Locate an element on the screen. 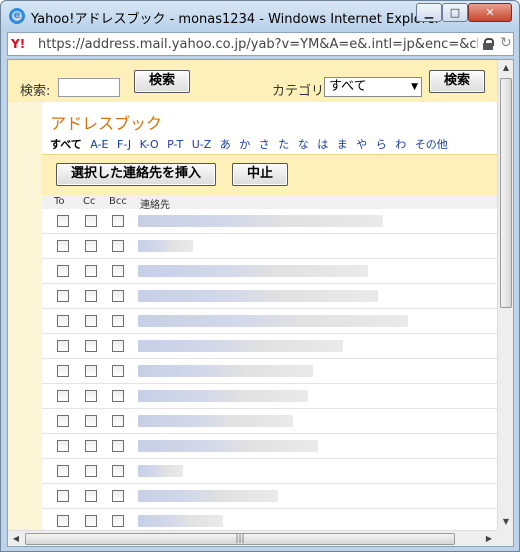  category-search-button: 検索 is located at coordinates (457, 81).